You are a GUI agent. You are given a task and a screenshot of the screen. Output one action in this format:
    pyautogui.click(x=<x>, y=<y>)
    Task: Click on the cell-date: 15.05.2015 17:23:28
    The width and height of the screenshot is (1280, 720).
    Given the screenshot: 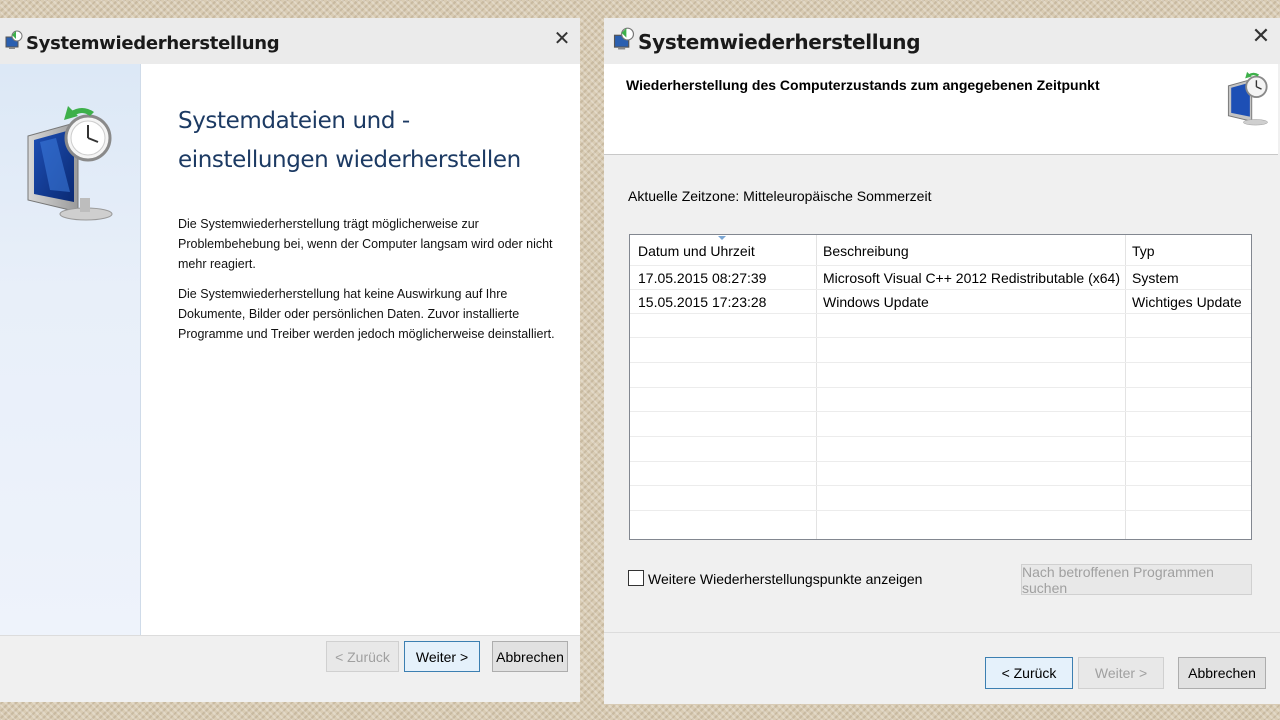 What is the action you would take?
    pyautogui.click(x=702, y=302)
    